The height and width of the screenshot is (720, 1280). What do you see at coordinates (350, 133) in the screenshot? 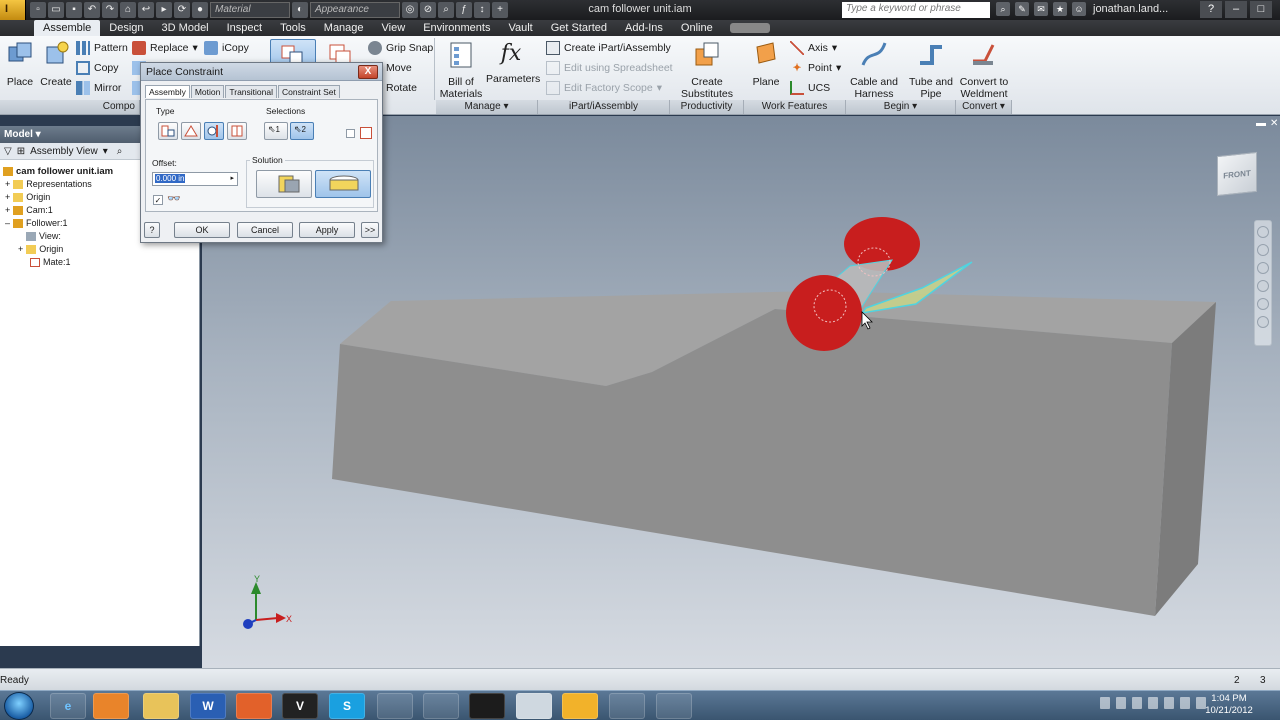
I see `first-occurrence-checkbox` at bounding box center [350, 133].